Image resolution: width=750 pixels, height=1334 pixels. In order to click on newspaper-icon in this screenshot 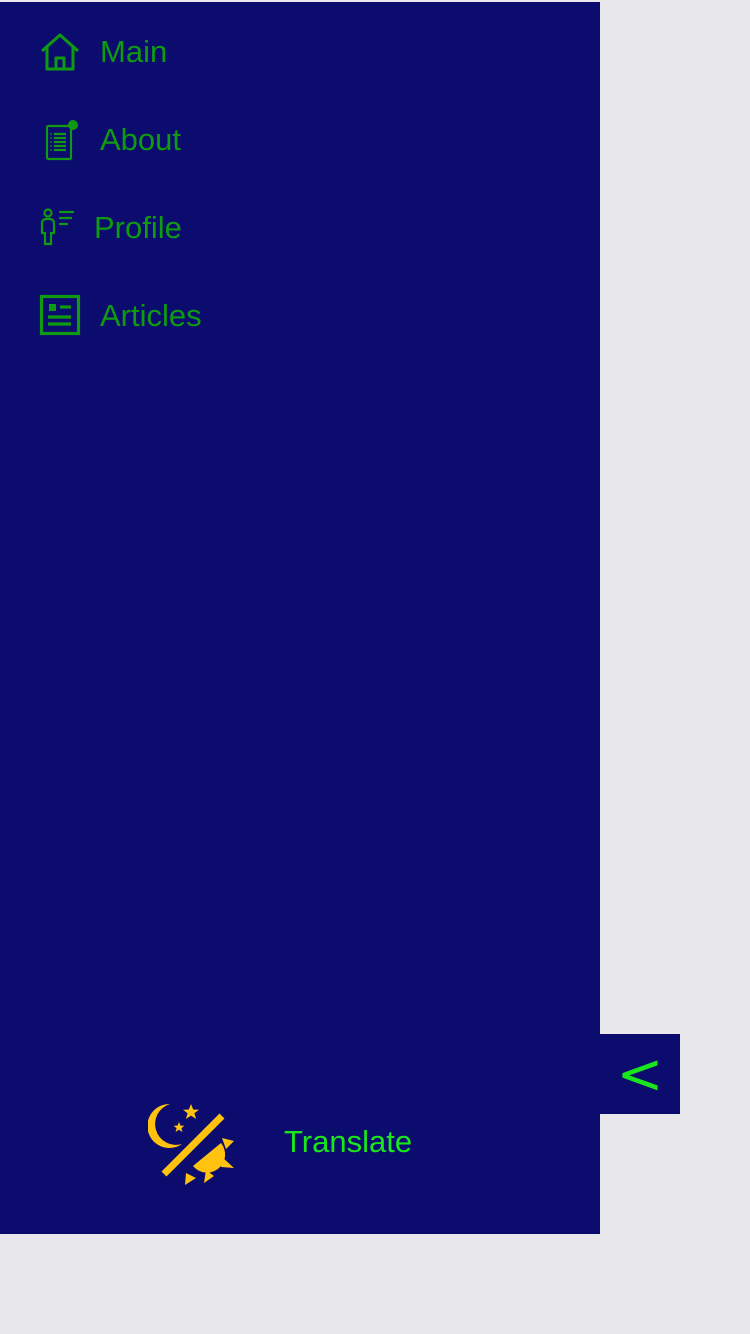, I will do `click(60, 315)`.